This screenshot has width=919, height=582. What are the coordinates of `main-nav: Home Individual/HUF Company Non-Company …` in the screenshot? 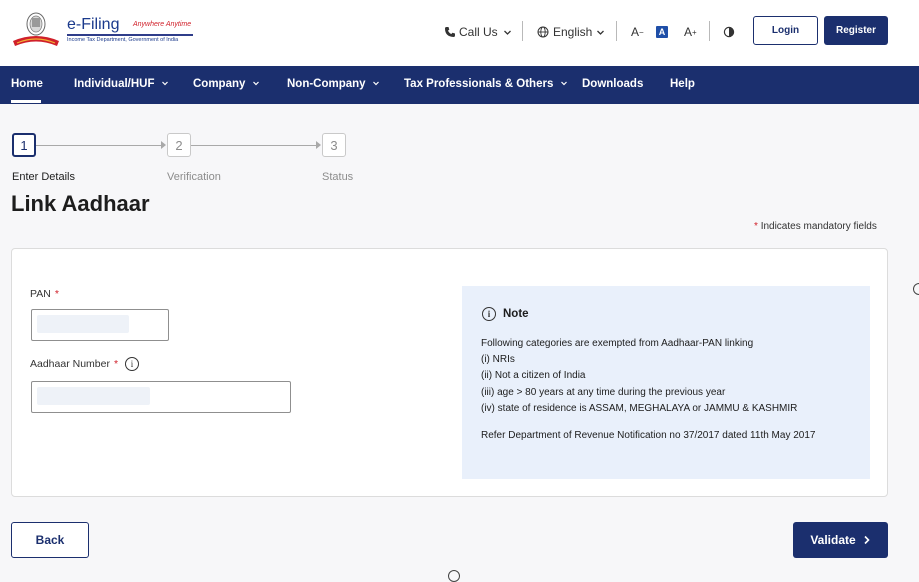 It's located at (459, 85).